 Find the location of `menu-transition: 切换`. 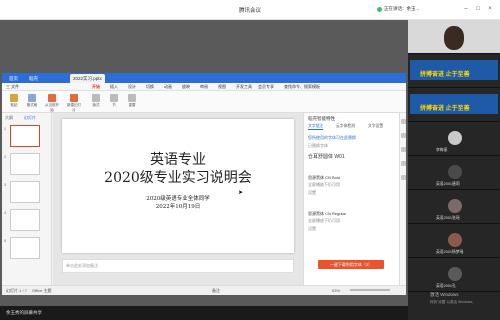

menu-transition: 切换 is located at coordinates (150, 87).